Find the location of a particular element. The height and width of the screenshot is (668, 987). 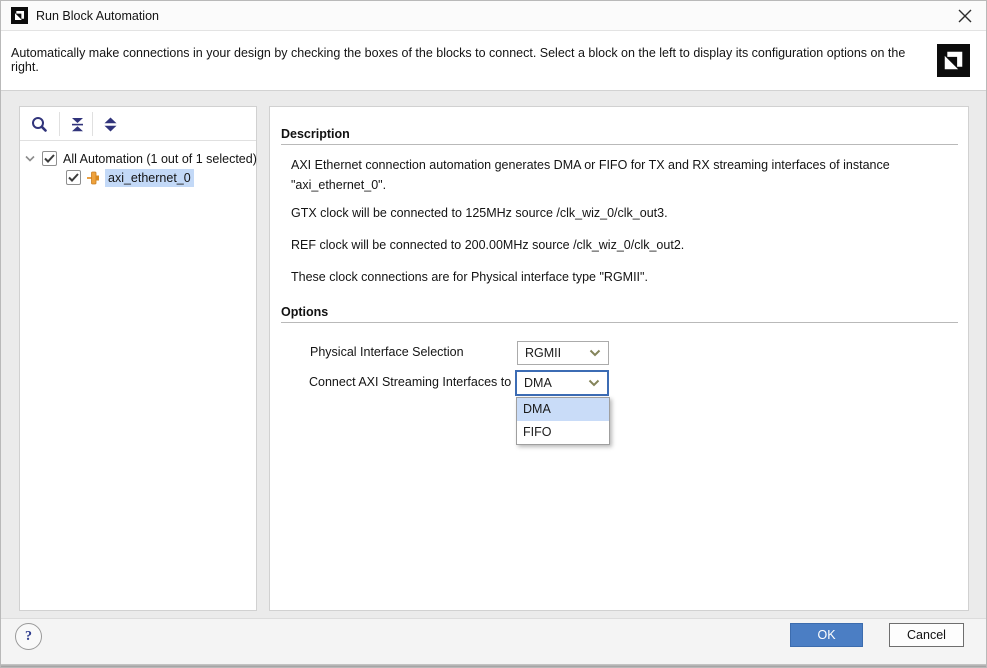

options-heading: Options is located at coordinates (305, 312).